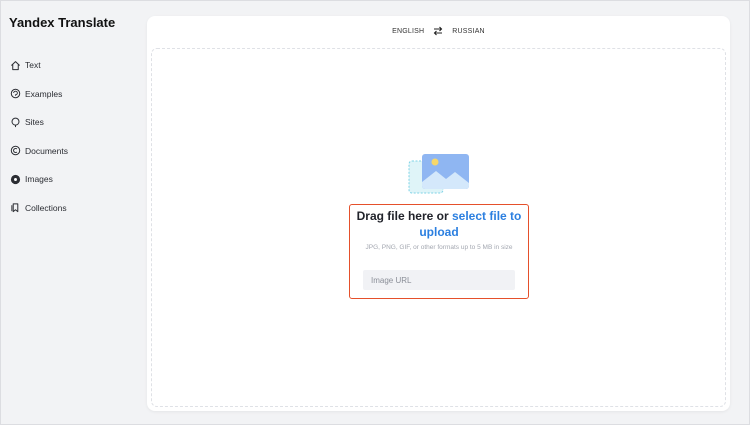  I want to click on sites-icon, so click(15, 122).